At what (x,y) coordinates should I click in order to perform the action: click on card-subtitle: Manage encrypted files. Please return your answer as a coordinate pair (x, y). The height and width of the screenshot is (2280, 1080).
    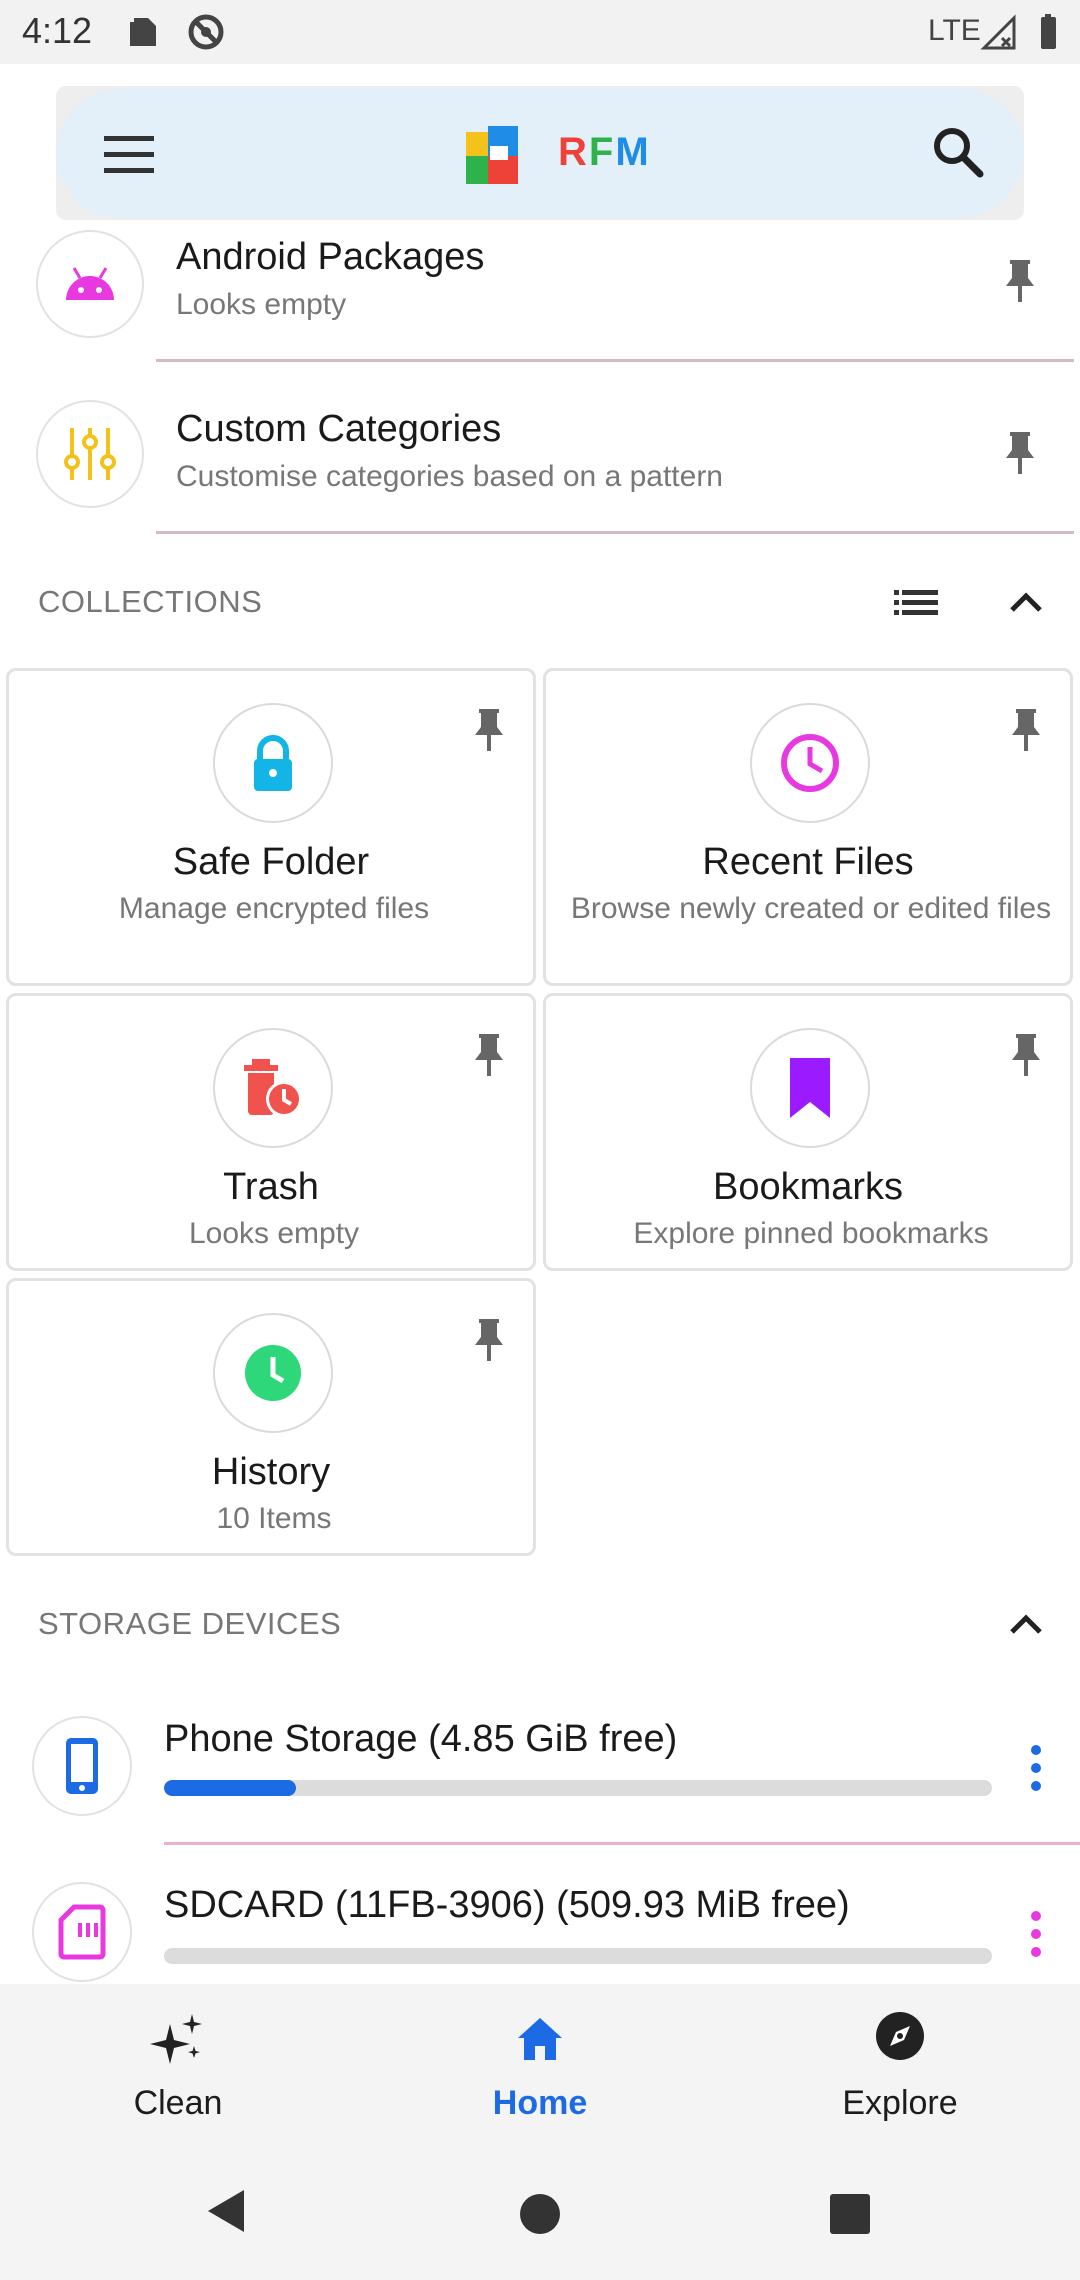
    Looking at the image, I should click on (274, 908).